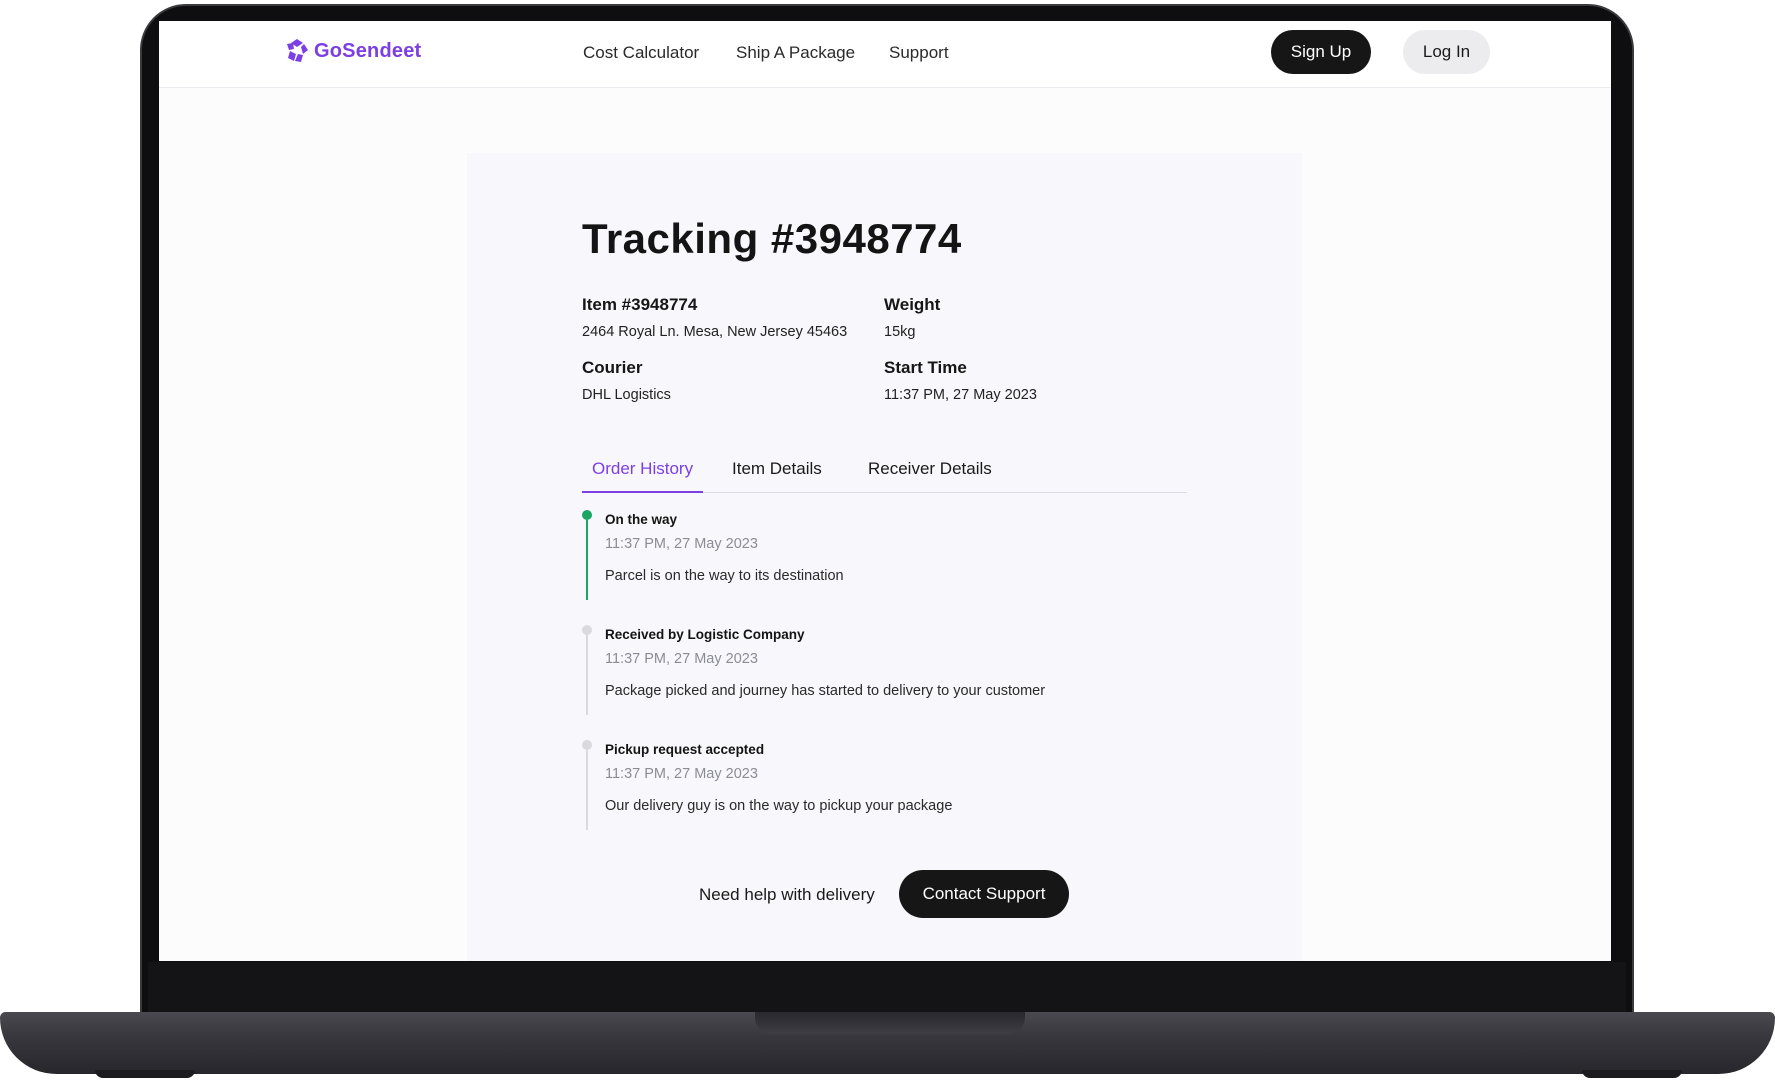 The height and width of the screenshot is (1081, 1775). Describe the element at coordinates (1446, 52) in the screenshot. I see `log-in-button: Log In` at that location.